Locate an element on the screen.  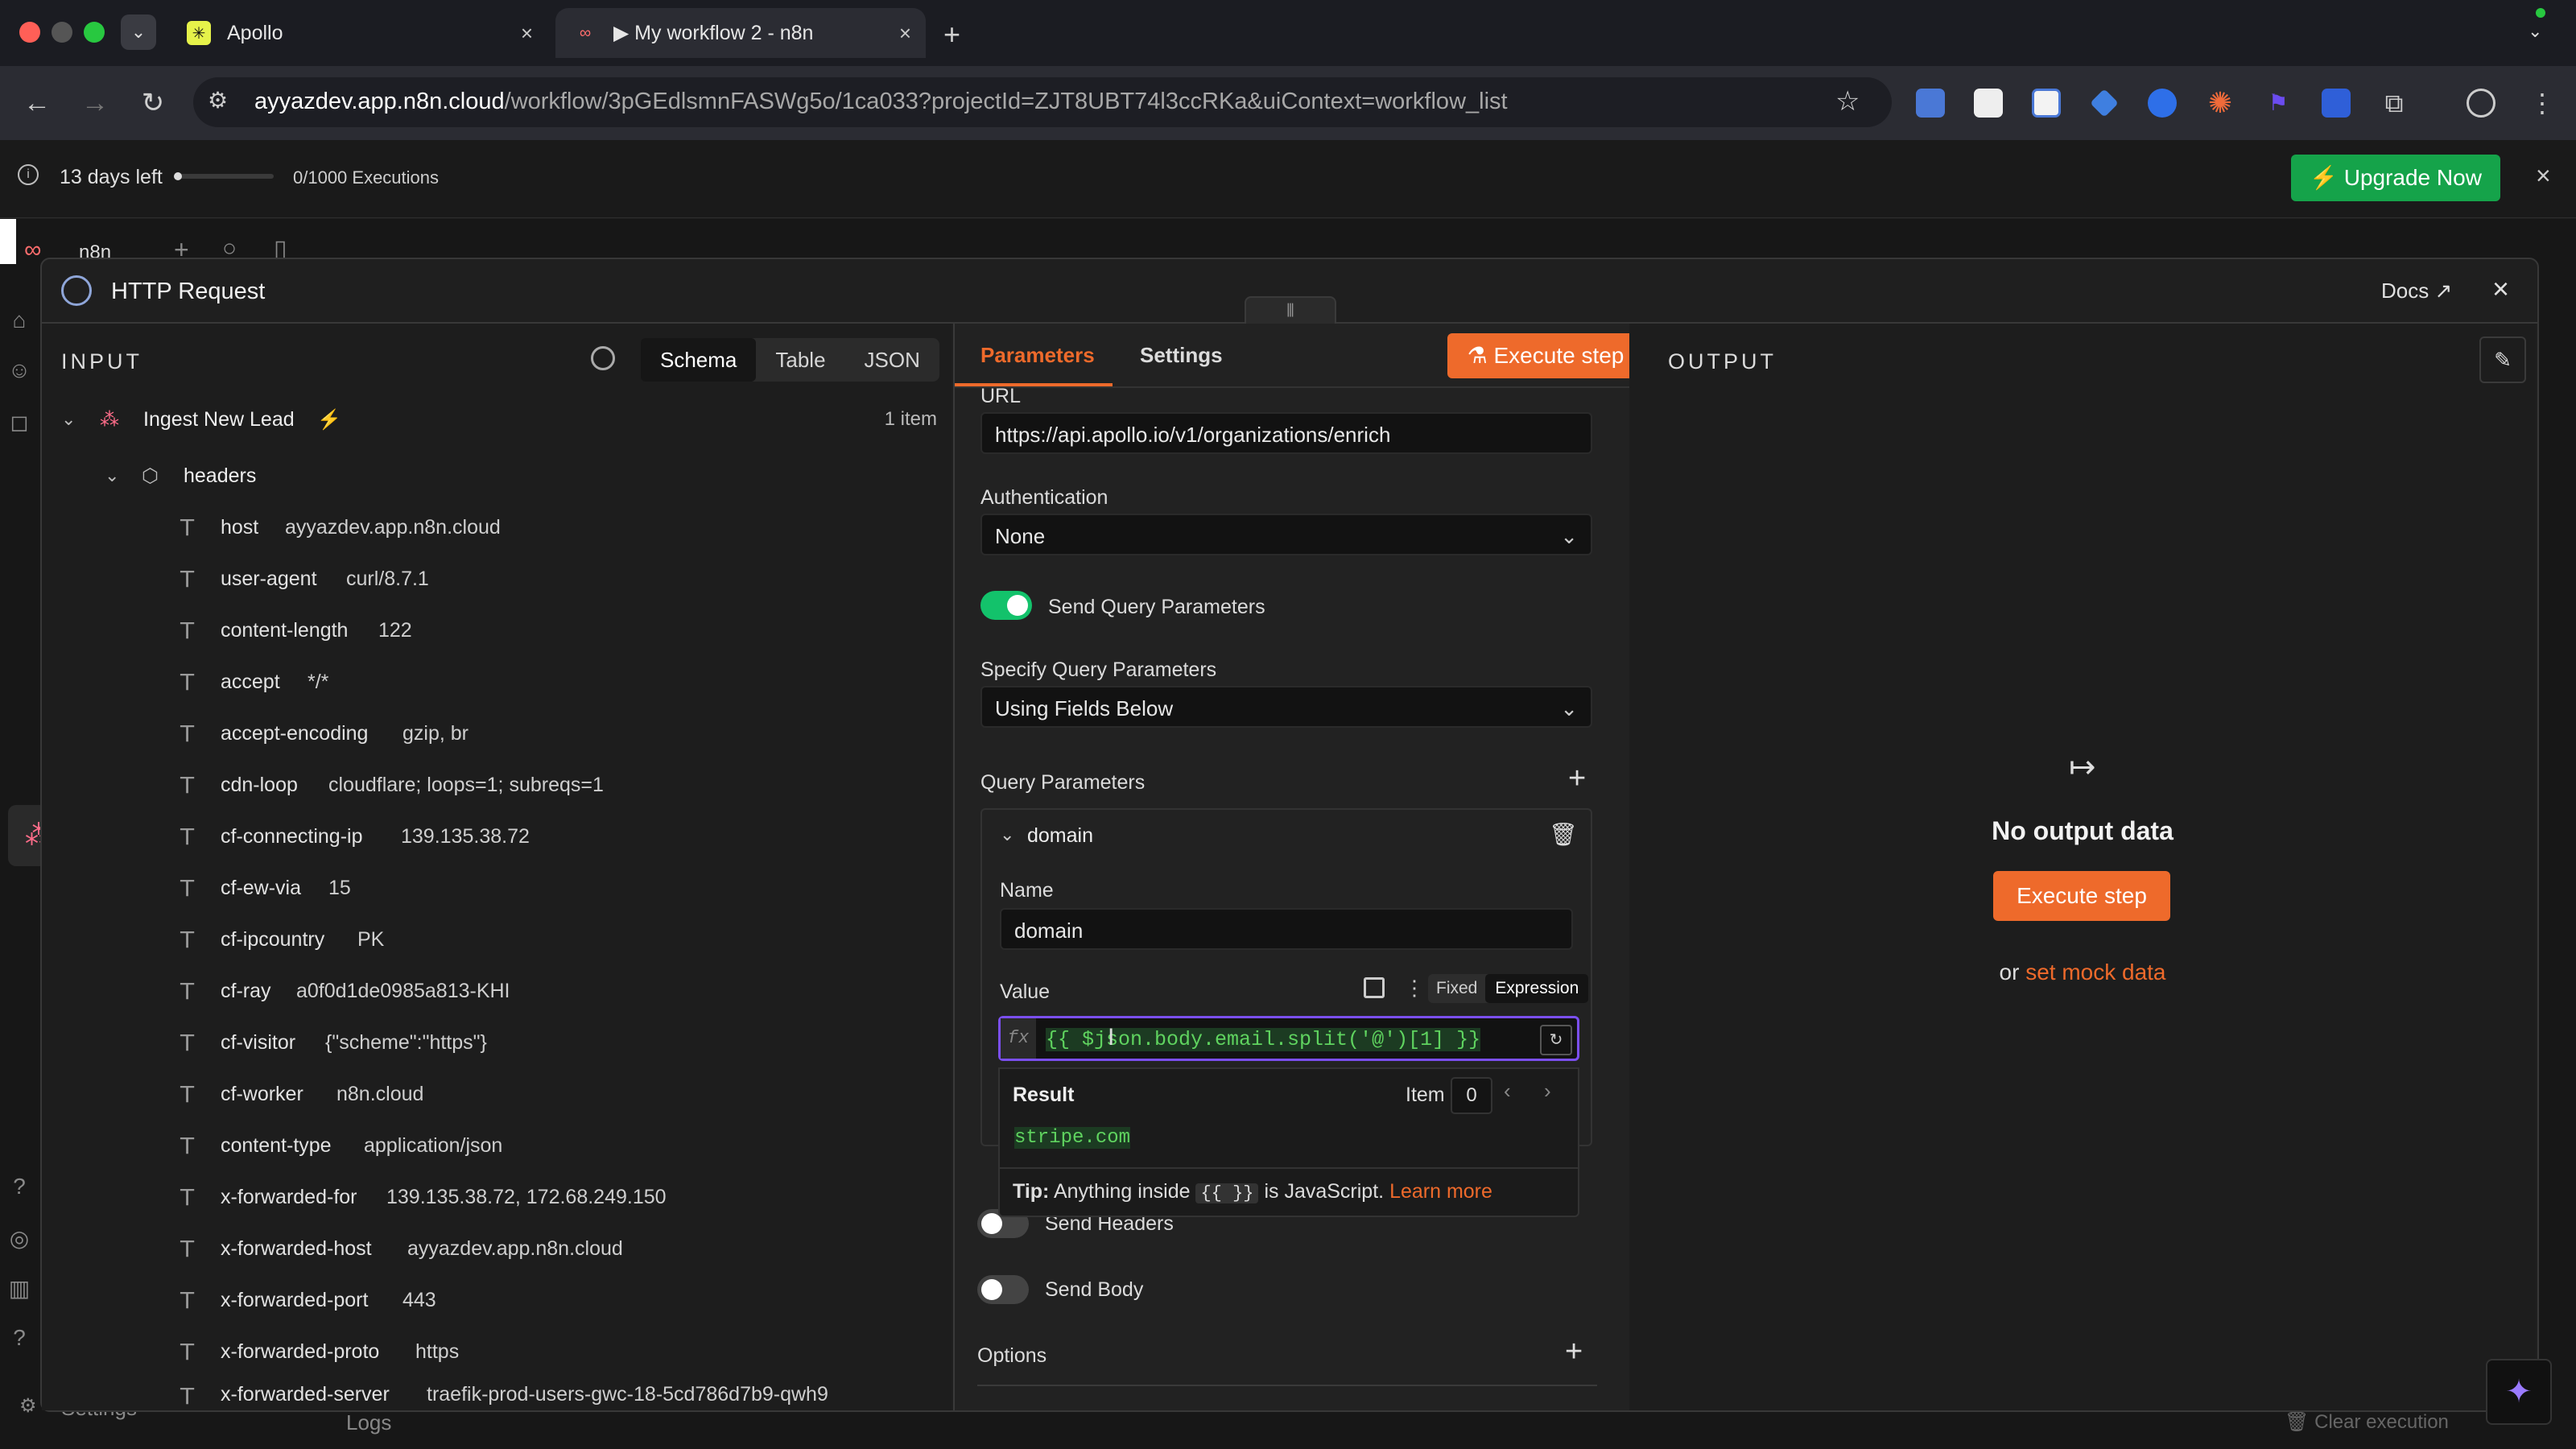
zoom-window-button is located at coordinates (94, 32).